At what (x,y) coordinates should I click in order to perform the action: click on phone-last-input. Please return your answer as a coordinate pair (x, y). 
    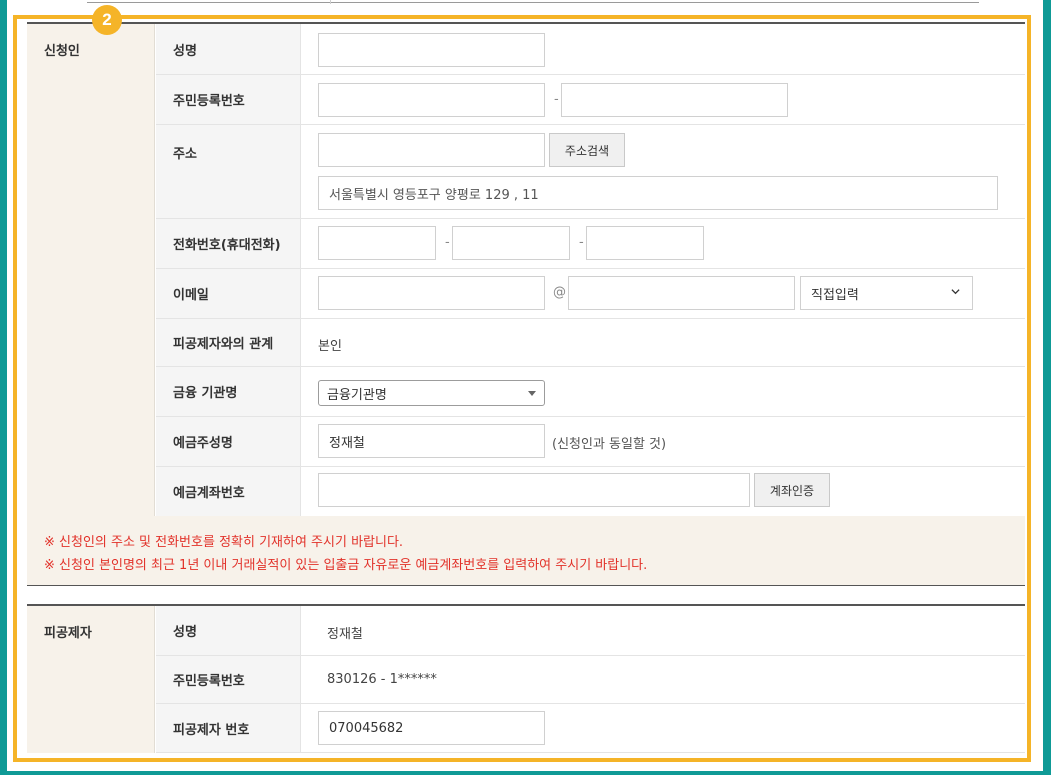
    Looking at the image, I should click on (645, 243).